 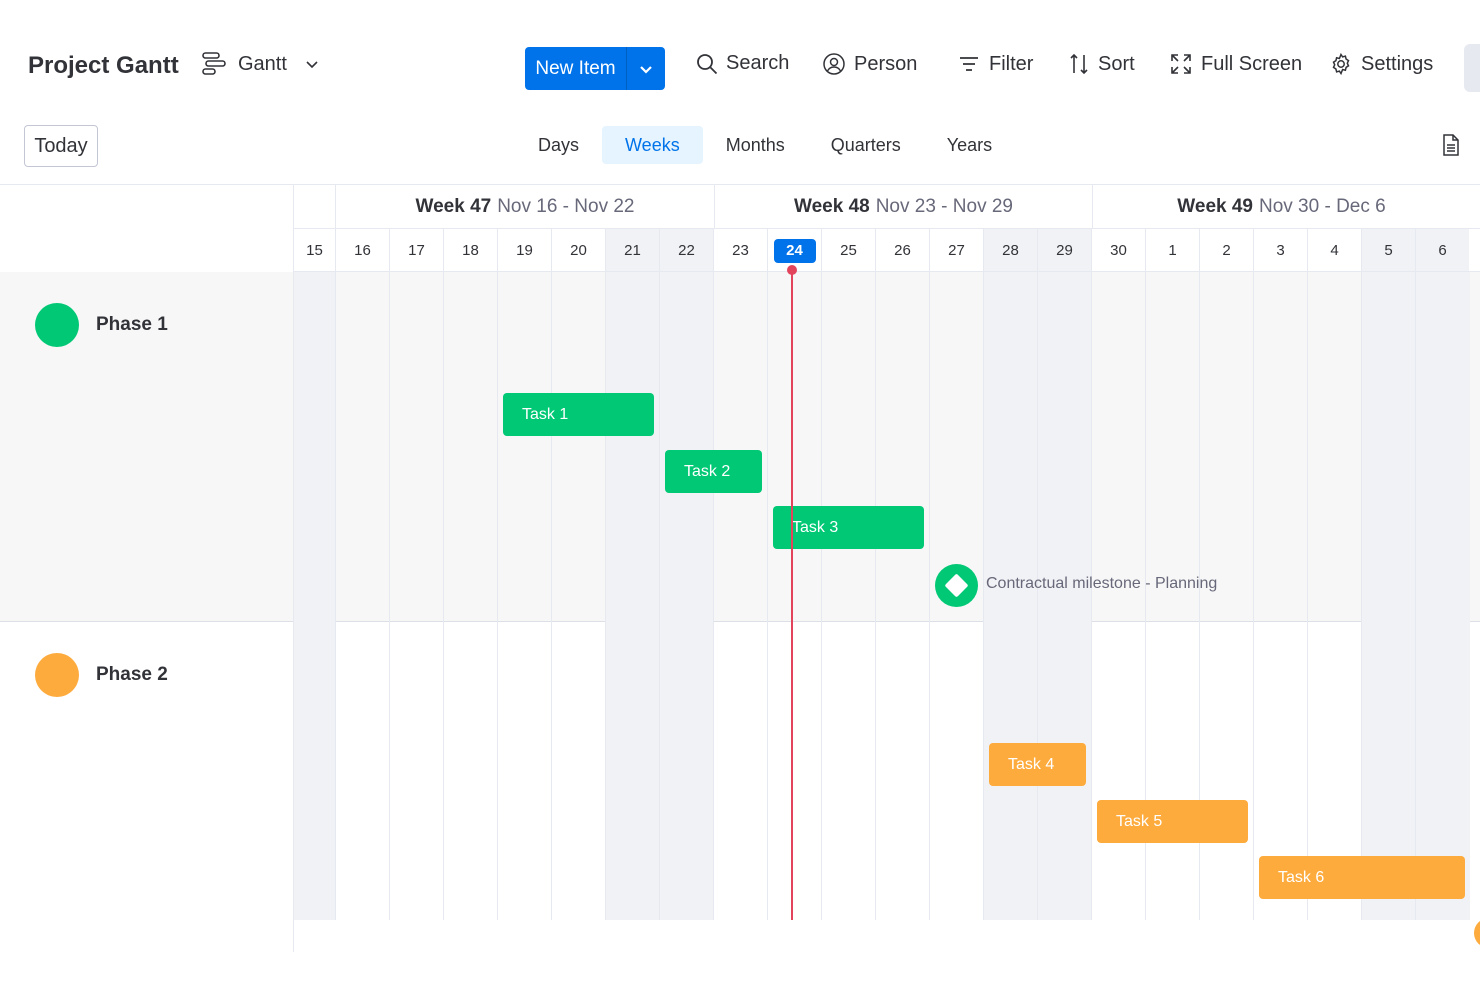 What do you see at coordinates (1011, 63) in the screenshot?
I see `filter-label: Filter` at bounding box center [1011, 63].